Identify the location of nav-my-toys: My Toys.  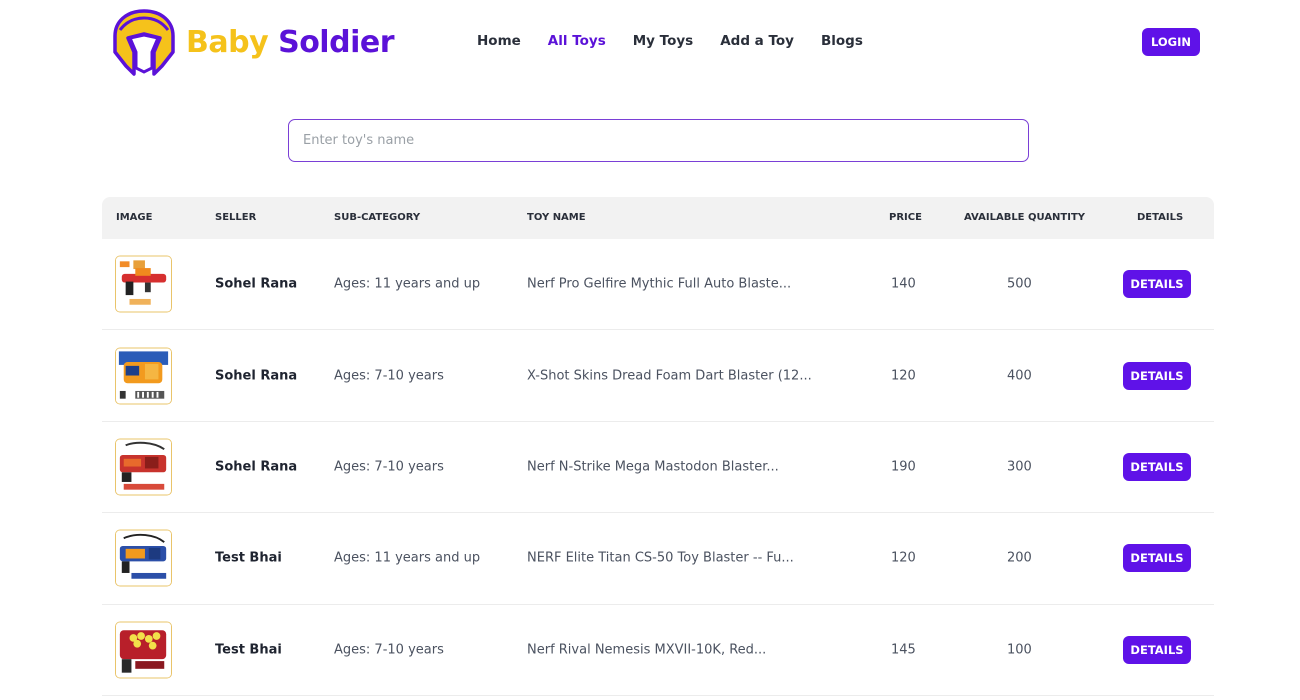
(663, 41).